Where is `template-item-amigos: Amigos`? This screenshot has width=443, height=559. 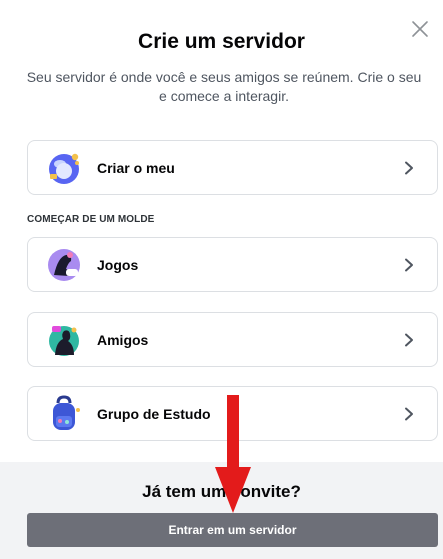 template-item-amigos: Amigos is located at coordinates (232, 339).